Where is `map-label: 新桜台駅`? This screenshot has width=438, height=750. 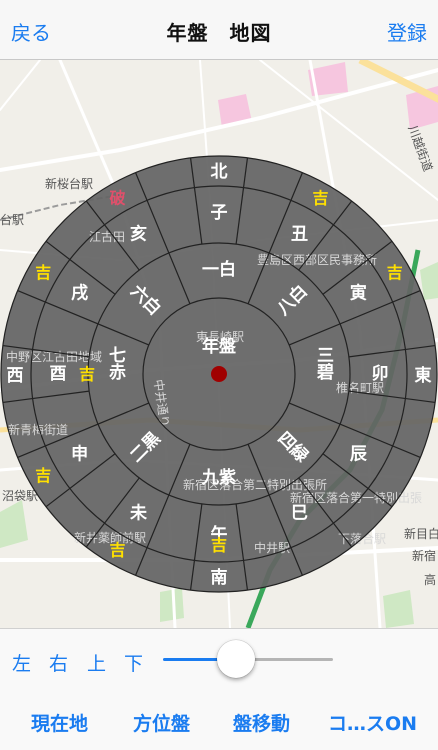
map-label: 新桜台駅 is located at coordinates (69, 183).